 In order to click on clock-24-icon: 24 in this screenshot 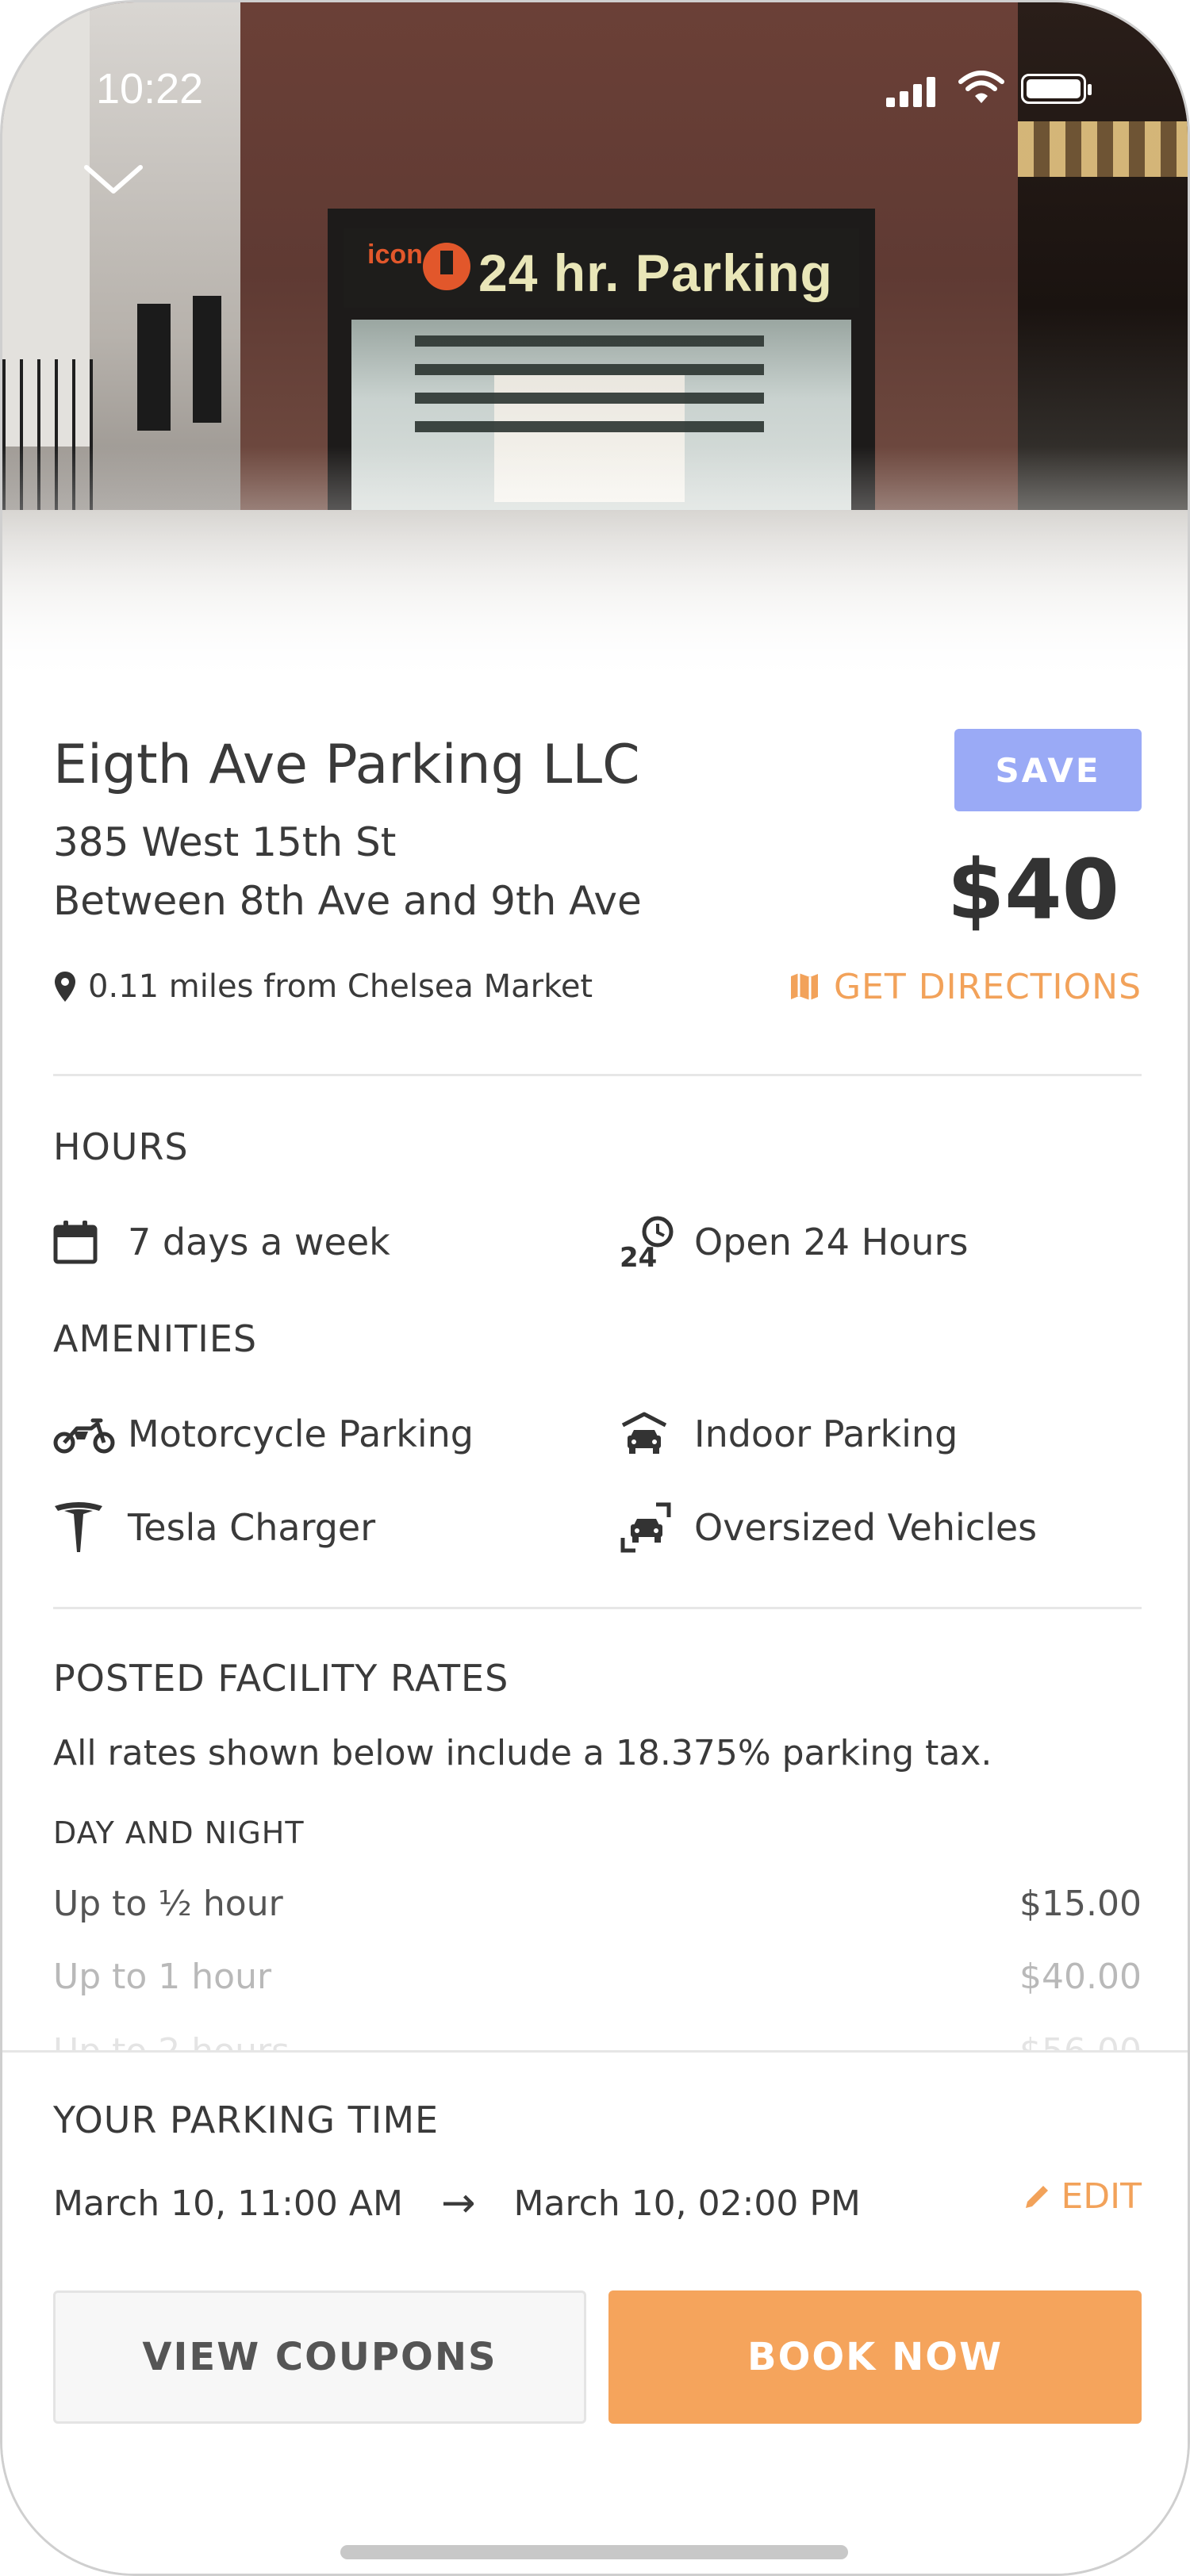, I will do `click(647, 1243)`.